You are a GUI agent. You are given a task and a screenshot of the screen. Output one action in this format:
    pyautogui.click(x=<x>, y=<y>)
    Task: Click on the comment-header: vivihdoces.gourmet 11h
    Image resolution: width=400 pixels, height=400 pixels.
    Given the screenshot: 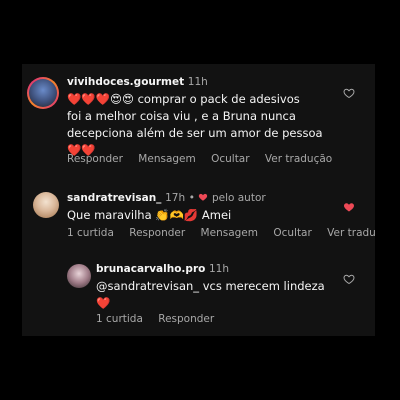 What is the action you would take?
    pyautogui.click(x=137, y=82)
    